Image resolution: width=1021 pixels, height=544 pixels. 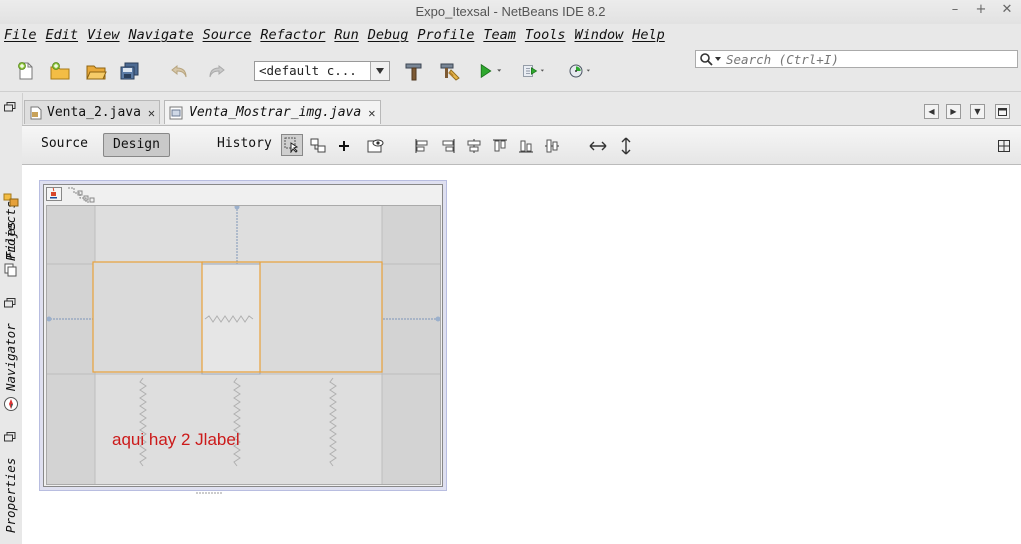 What do you see at coordinates (931, 111) in the screenshot?
I see `scroll-tabs-left-icon: ◀` at bounding box center [931, 111].